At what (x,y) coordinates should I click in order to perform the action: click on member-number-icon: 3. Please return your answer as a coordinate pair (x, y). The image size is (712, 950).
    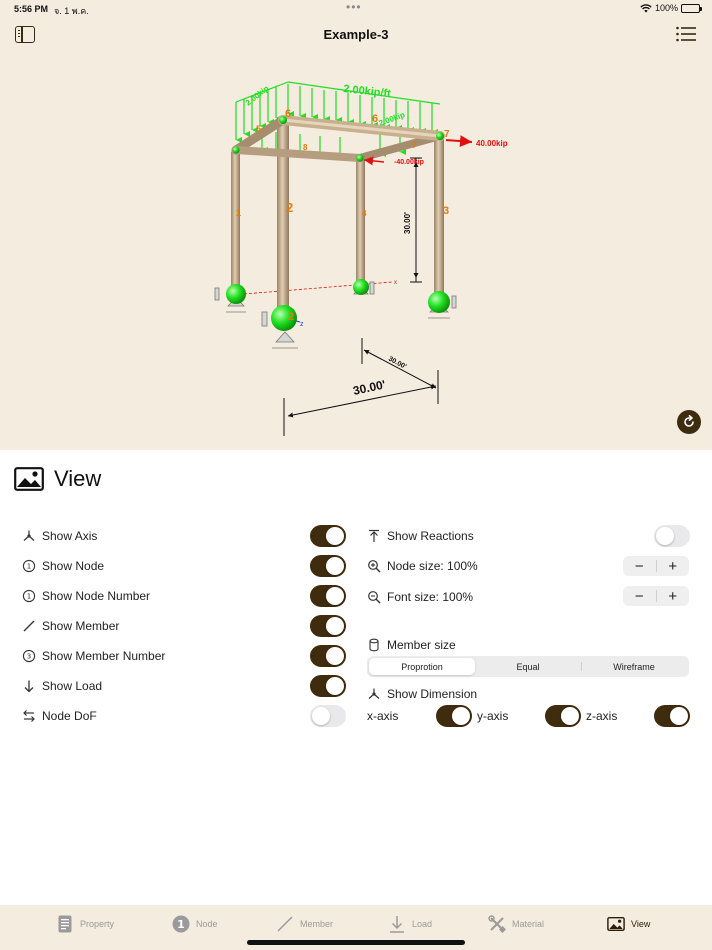
    Looking at the image, I should click on (29, 656).